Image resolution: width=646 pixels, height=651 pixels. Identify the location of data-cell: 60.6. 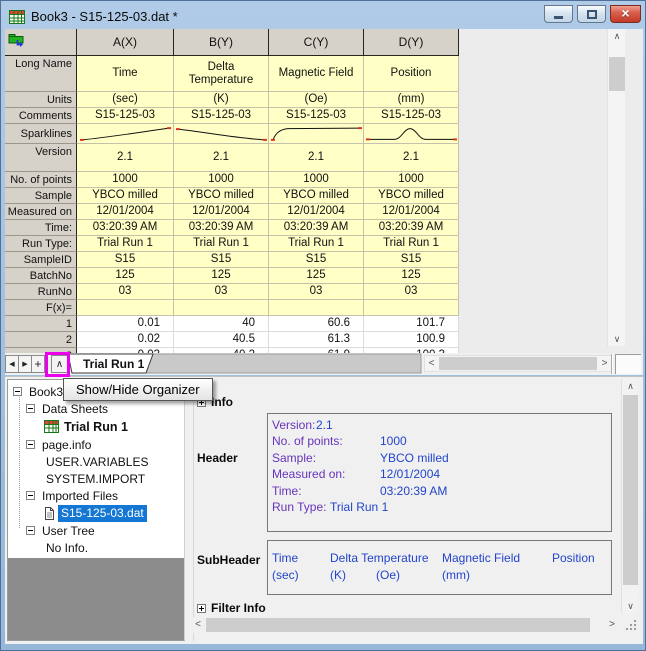
(316, 324).